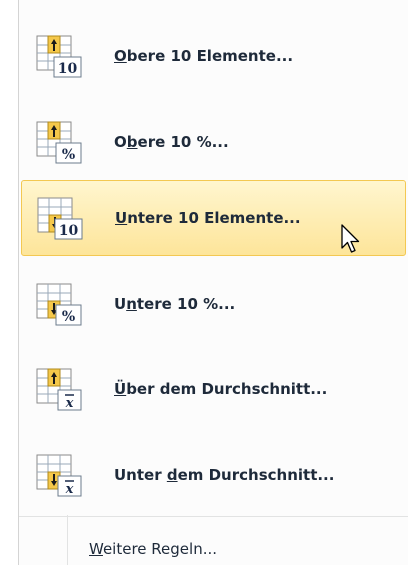 The width and height of the screenshot is (408, 565). What do you see at coordinates (60, 218) in the screenshot?
I see `bottom-10-items-icon: 10` at bounding box center [60, 218].